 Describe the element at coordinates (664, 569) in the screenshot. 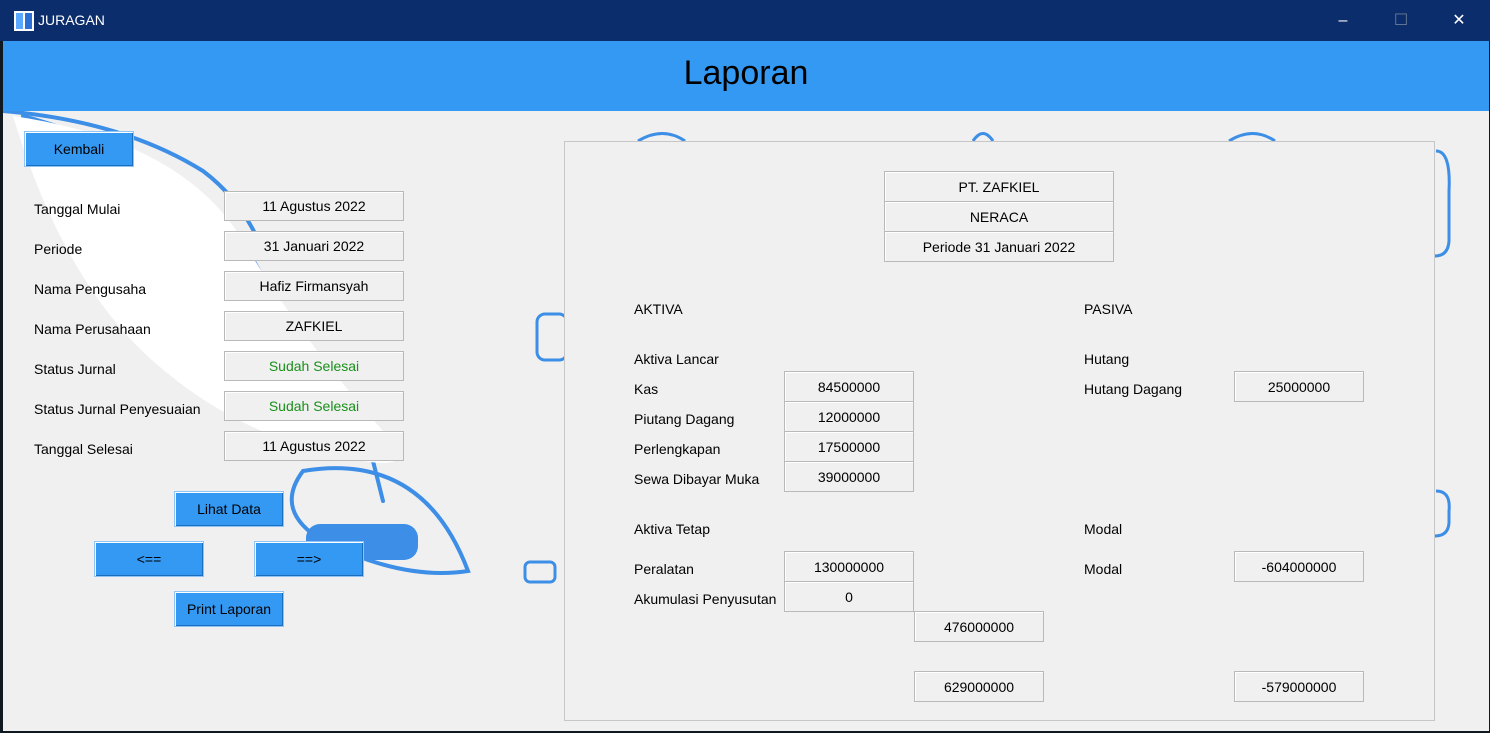

I see `label-peralatan: Peralatan` at that location.